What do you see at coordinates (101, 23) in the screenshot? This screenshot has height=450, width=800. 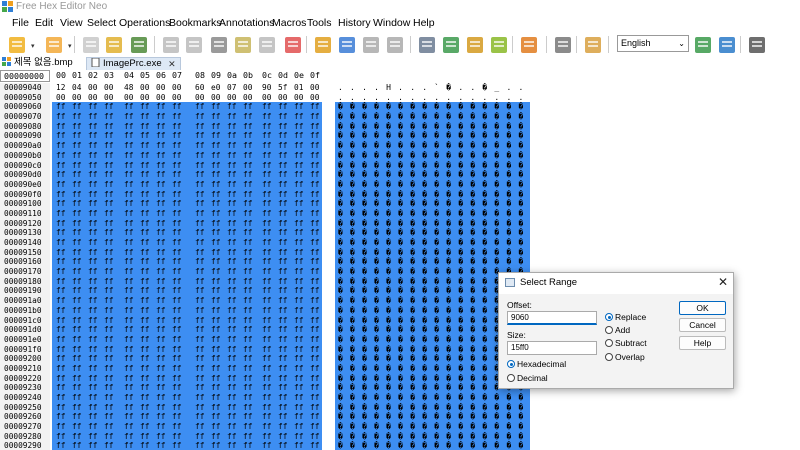 I see `menu-select: Select` at bounding box center [101, 23].